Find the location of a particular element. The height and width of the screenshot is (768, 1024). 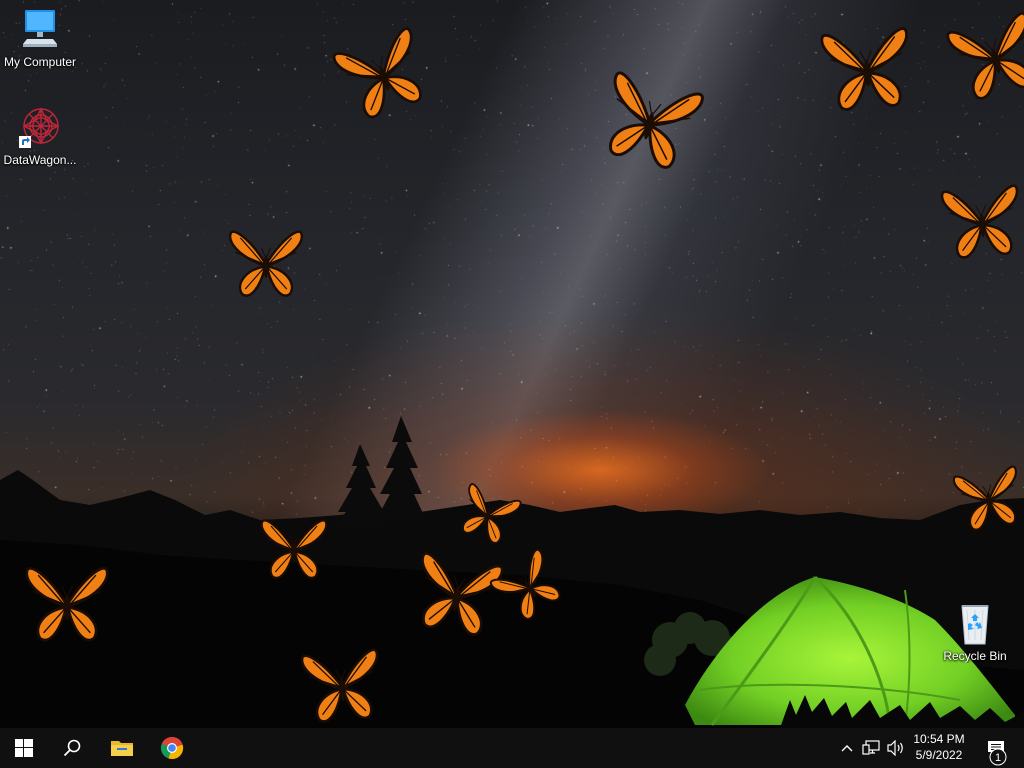

volume-icon is located at coordinates (895, 748).